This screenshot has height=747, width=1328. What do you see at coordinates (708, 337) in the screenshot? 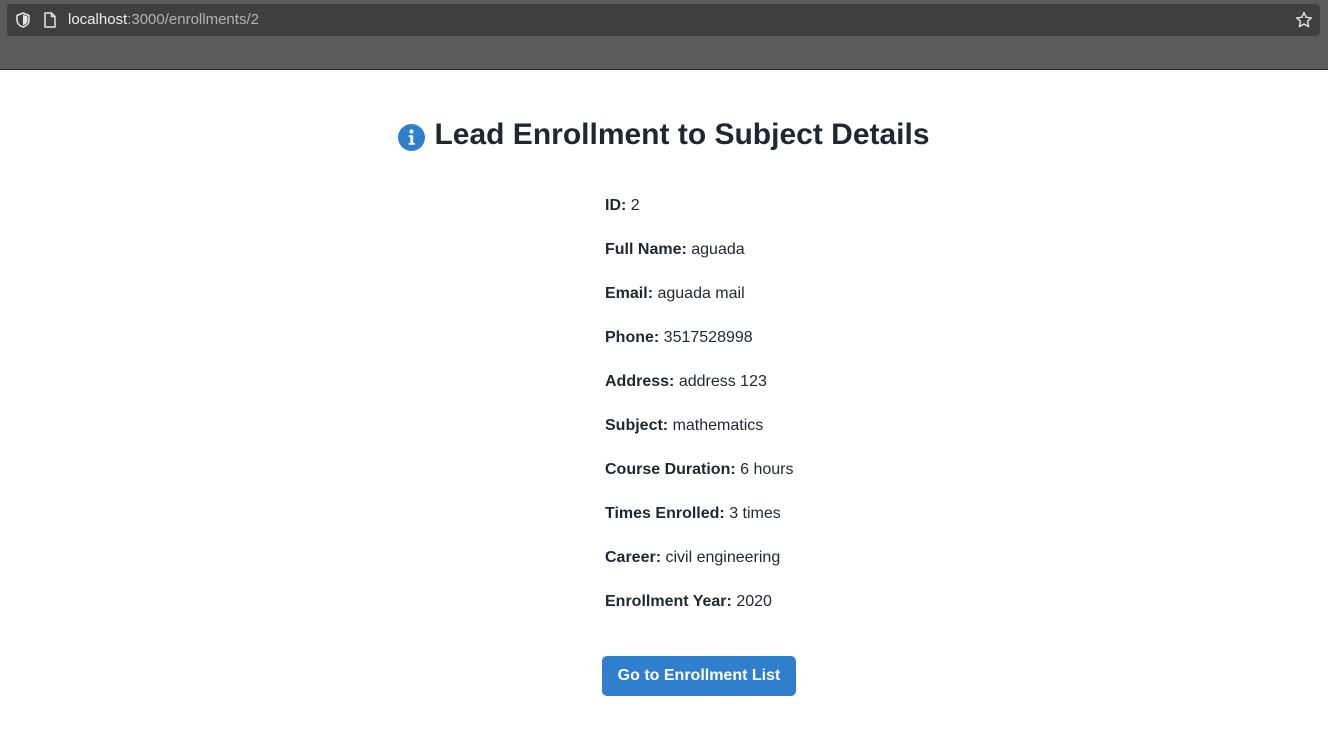
I see `detail-value: 3517528998` at bounding box center [708, 337].